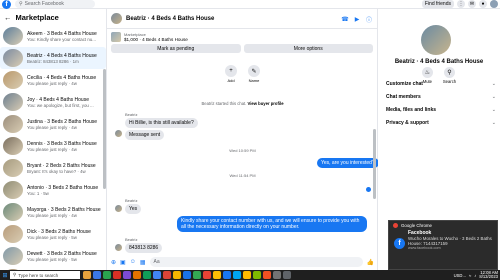 Image resolution: width=500 pixels, height=280 pixels. I want to click on view-buyer-profile-link: View buyer profile, so click(266, 103).